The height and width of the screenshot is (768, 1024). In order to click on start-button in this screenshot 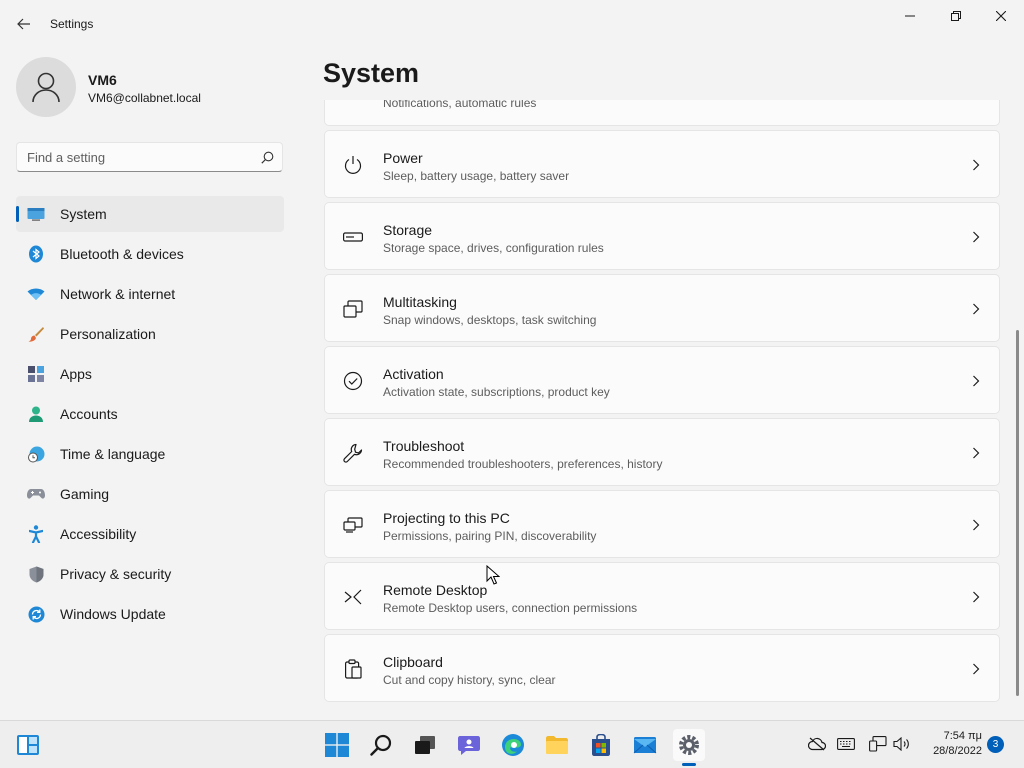, I will do `click(337, 745)`.